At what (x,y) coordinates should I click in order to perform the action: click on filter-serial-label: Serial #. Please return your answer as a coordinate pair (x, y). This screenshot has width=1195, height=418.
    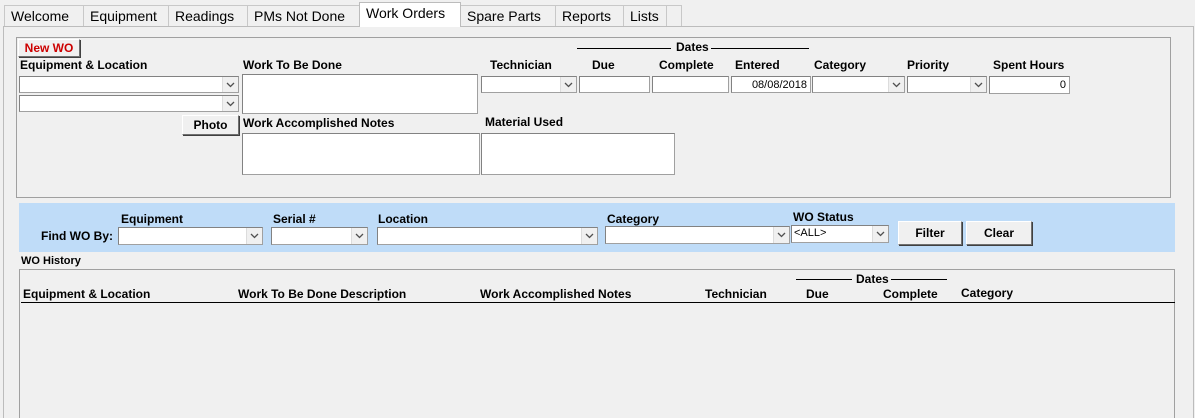
    Looking at the image, I should click on (294, 219).